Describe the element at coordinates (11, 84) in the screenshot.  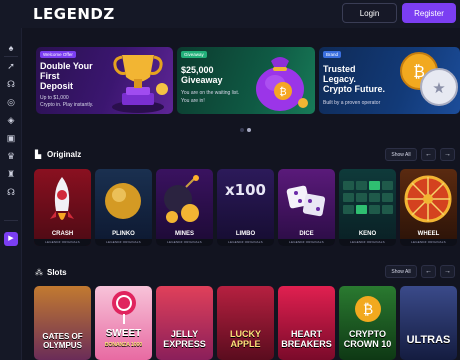
I see `headset-icon: ☊` at that location.